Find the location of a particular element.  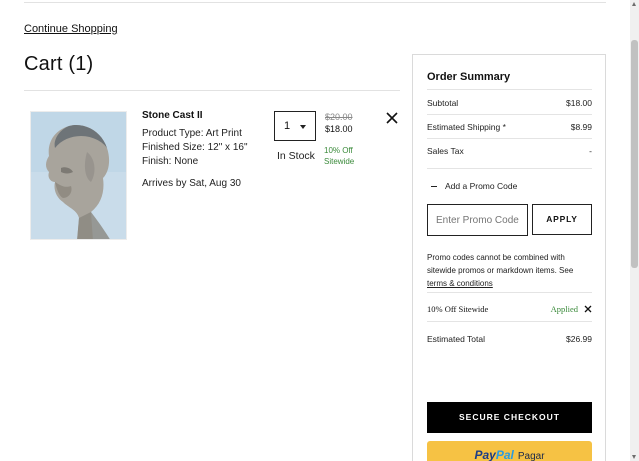

scrollbar-thumb is located at coordinates (634, 154).